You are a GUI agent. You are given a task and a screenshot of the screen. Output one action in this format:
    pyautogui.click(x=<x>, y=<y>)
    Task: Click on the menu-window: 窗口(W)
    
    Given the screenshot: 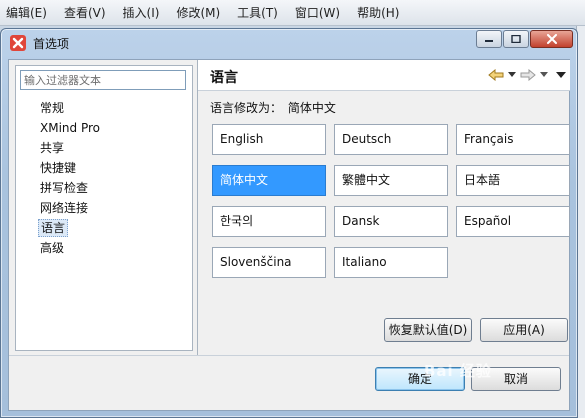 What is the action you would take?
    pyautogui.click(x=317, y=12)
    